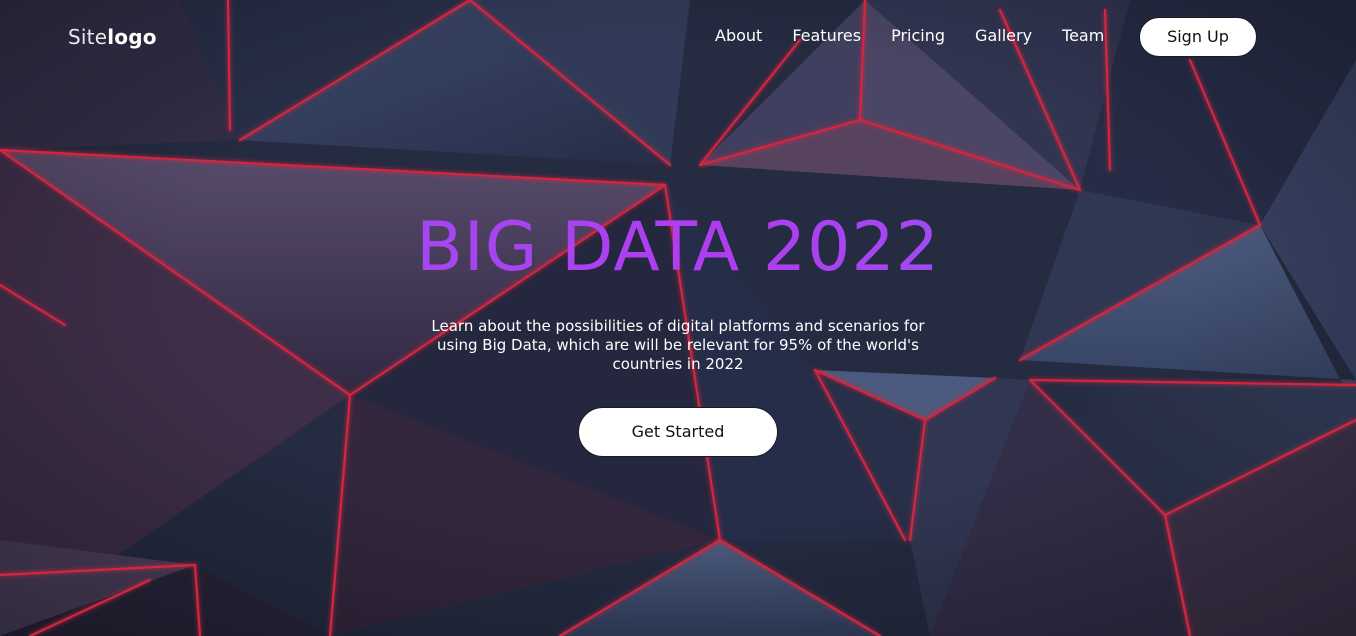 Image resolution: width=1356 pixels, height=636 pixels. Describe the element at coordinates (678, 432) in the screenshot. I see `get-started-button: Get Started` at that location.